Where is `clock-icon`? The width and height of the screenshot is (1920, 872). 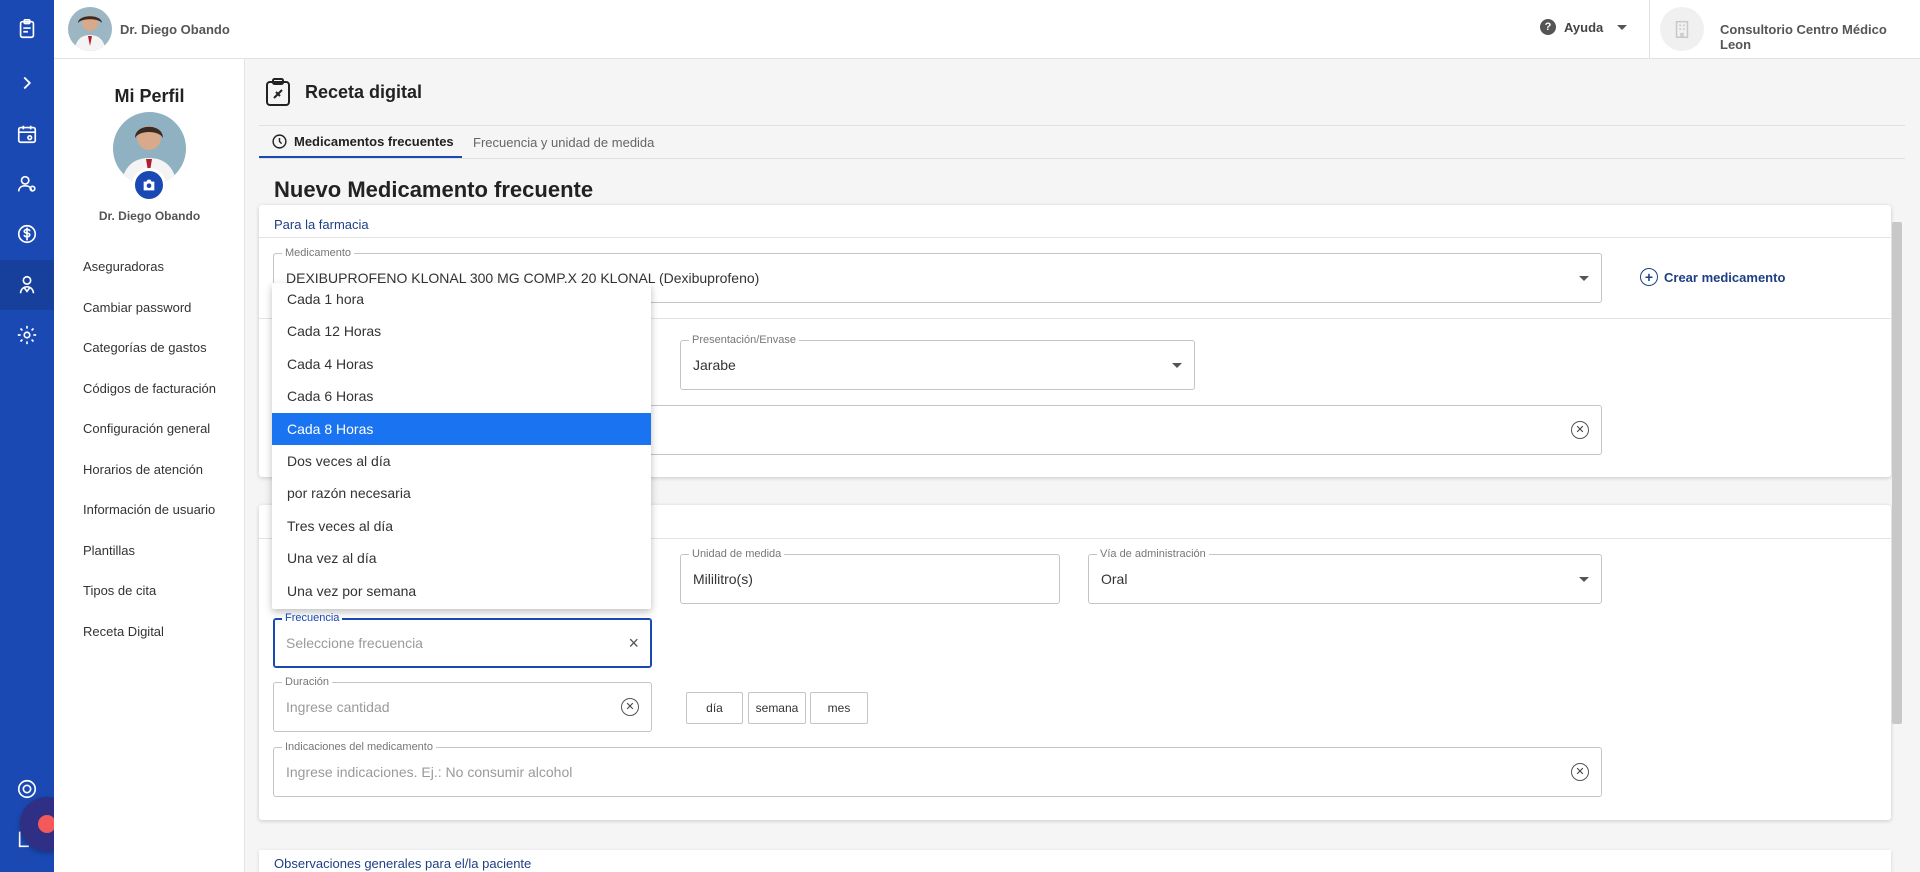
clock-icon is located at coordinates (279, 141).